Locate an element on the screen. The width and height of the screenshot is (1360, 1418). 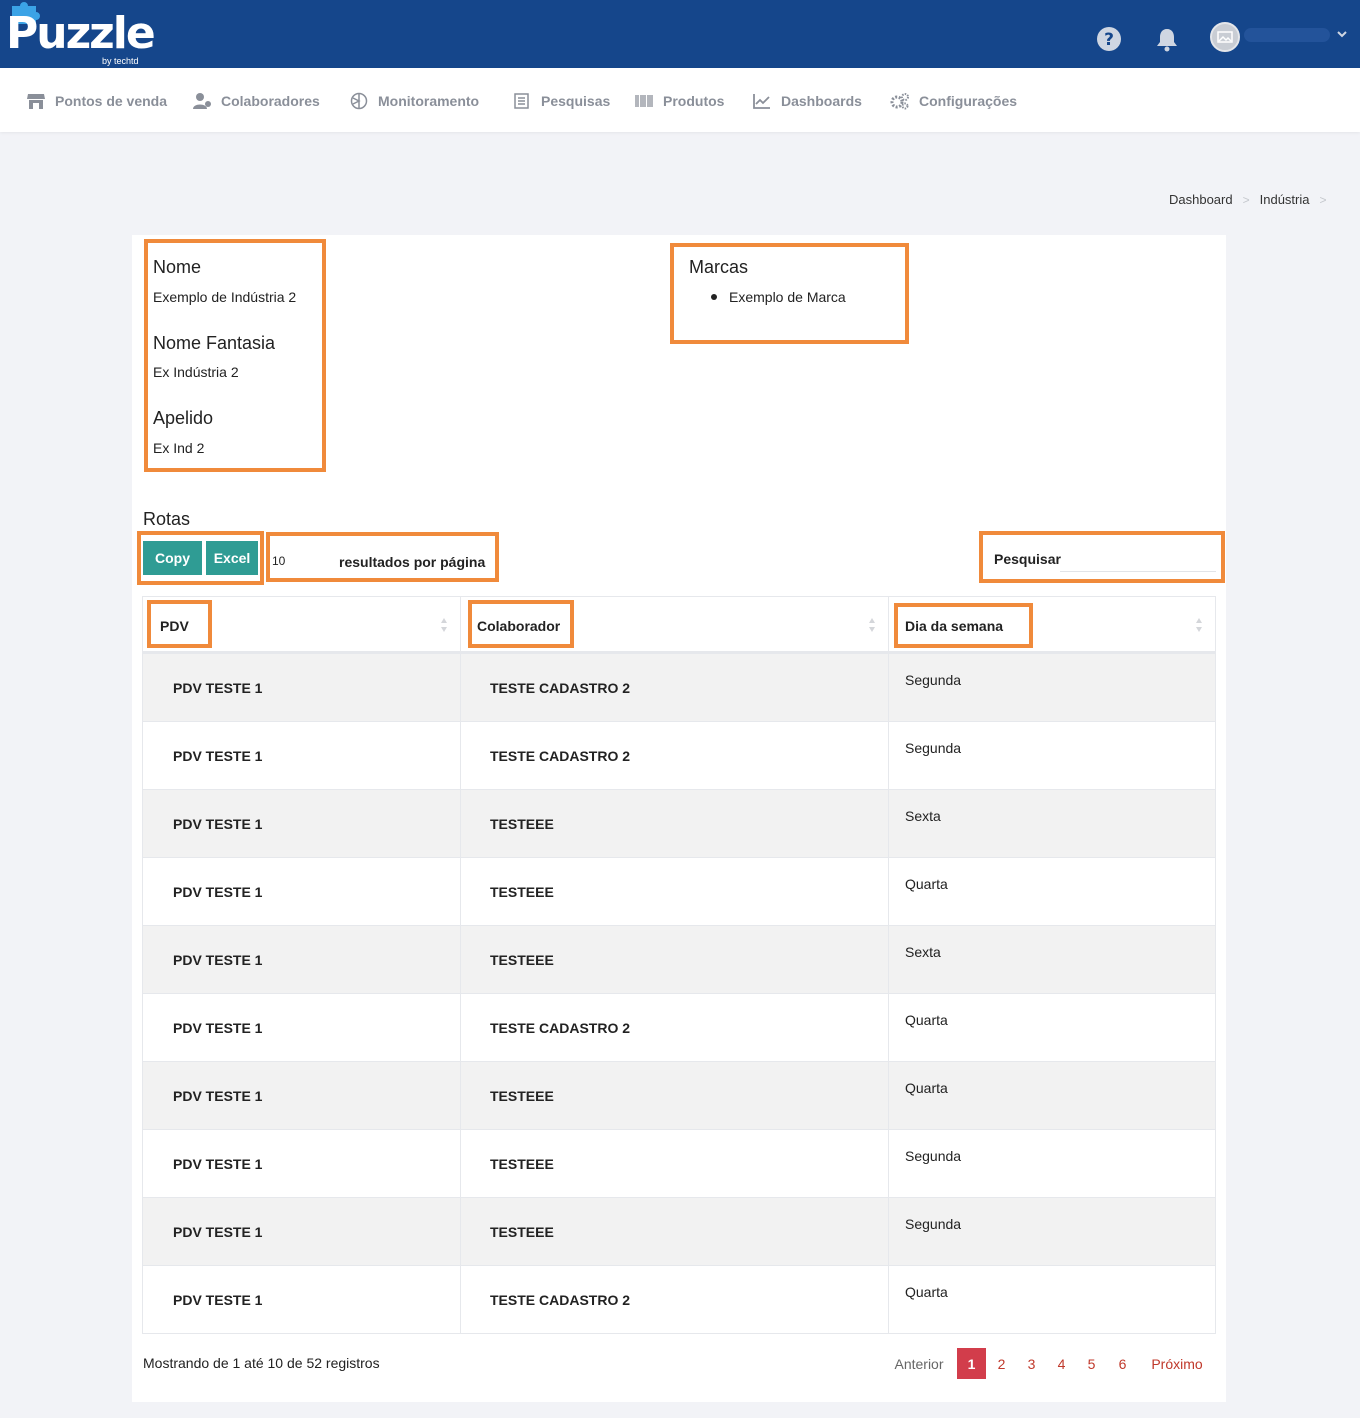
pagination-next: Próximo is located at coordinates (1177, 1363).